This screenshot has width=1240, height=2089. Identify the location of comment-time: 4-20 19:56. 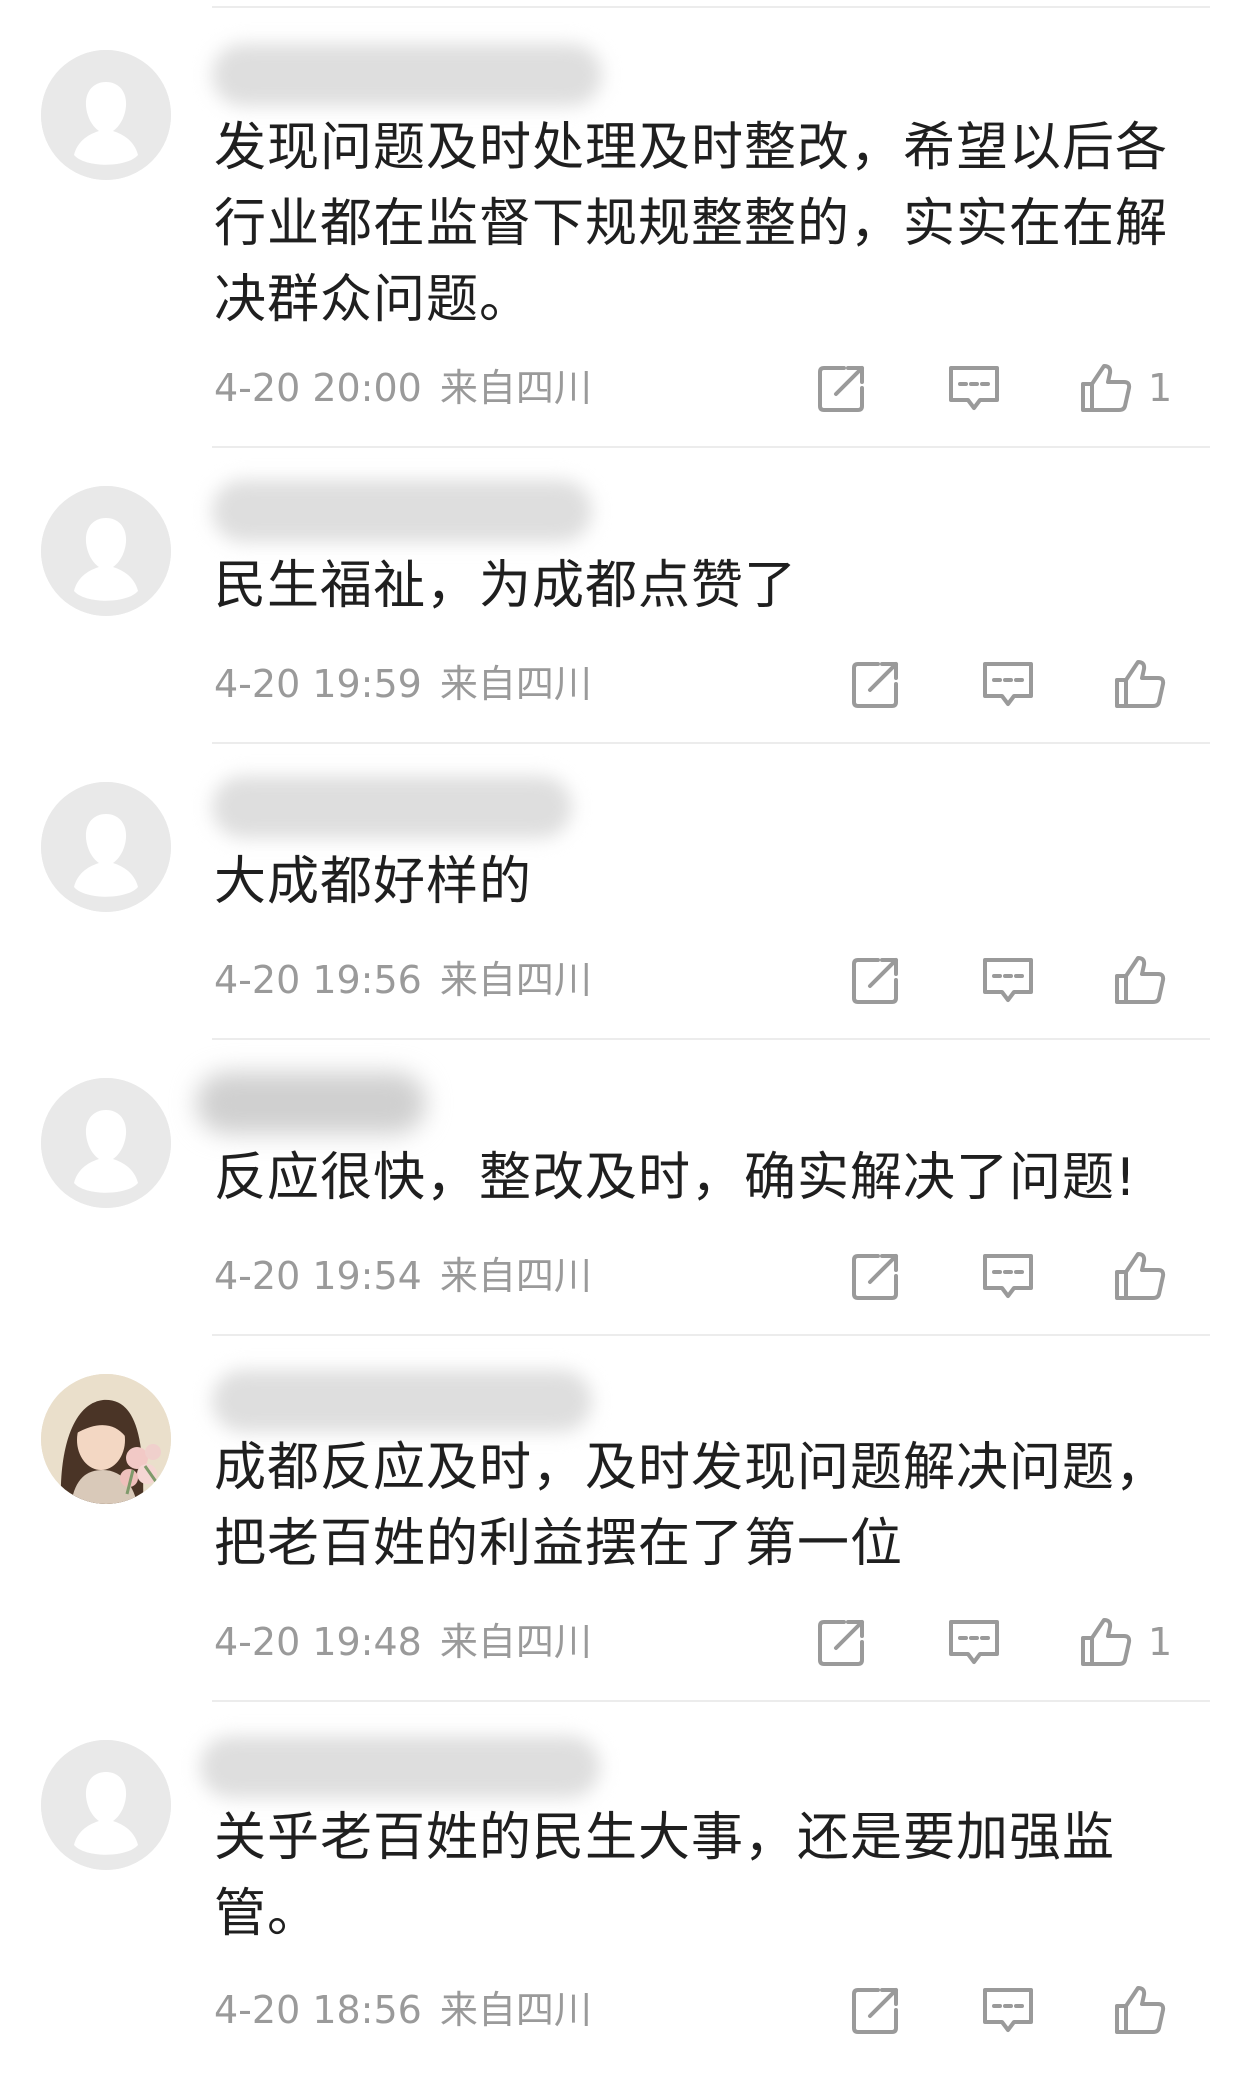
(318, 980).